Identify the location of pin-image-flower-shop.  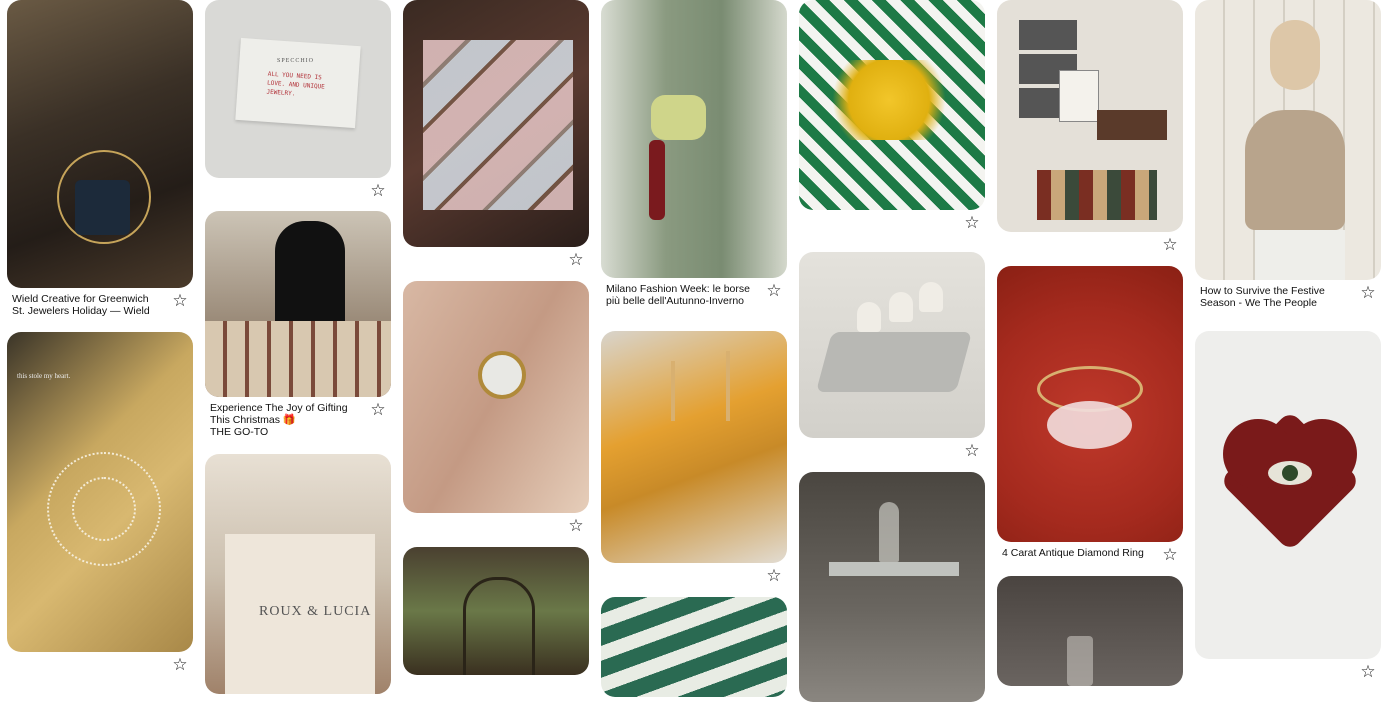
(496, 611).